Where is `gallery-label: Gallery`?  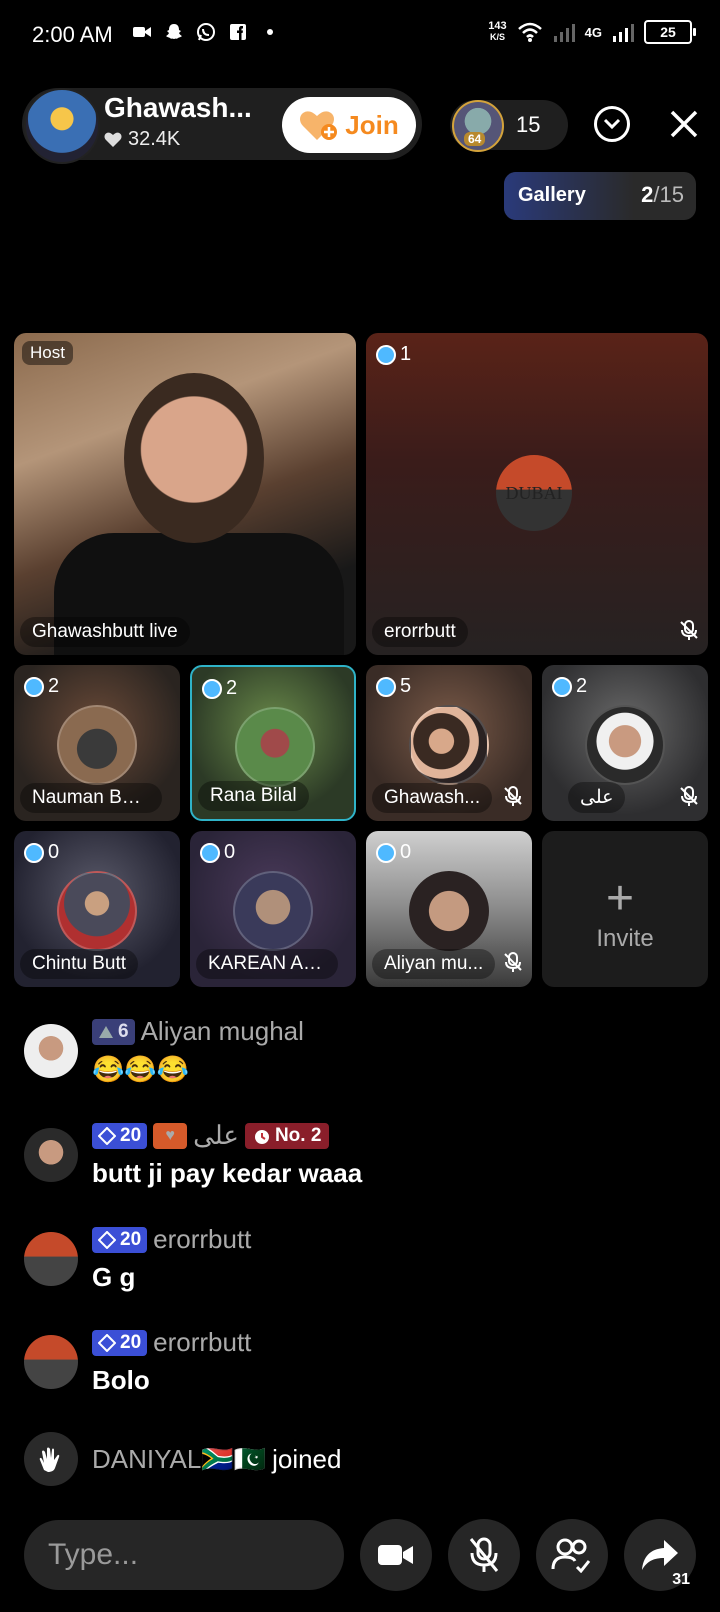 gallery-label: Gallery is located at coordinates (552, 195).